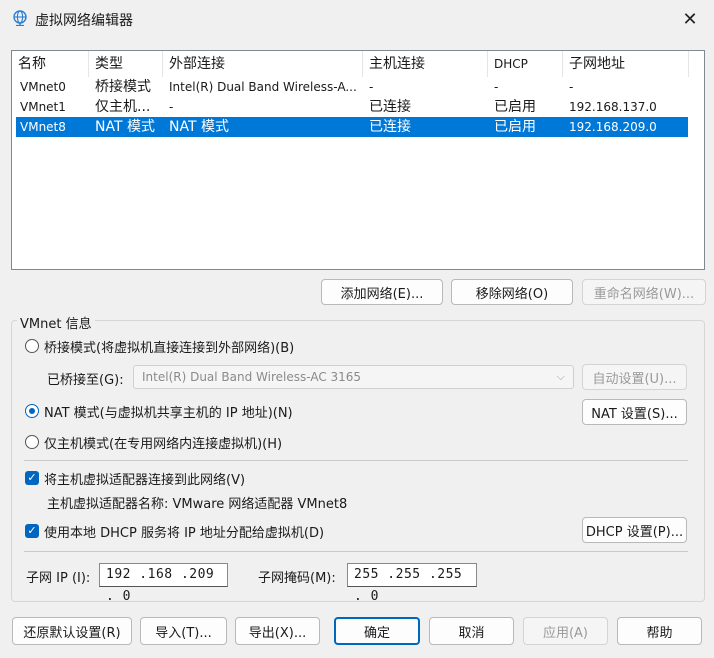  Describe the element at coordinates (626, 64) in the screenshot. I see `column-header-subnet: 子网地址` at that location.